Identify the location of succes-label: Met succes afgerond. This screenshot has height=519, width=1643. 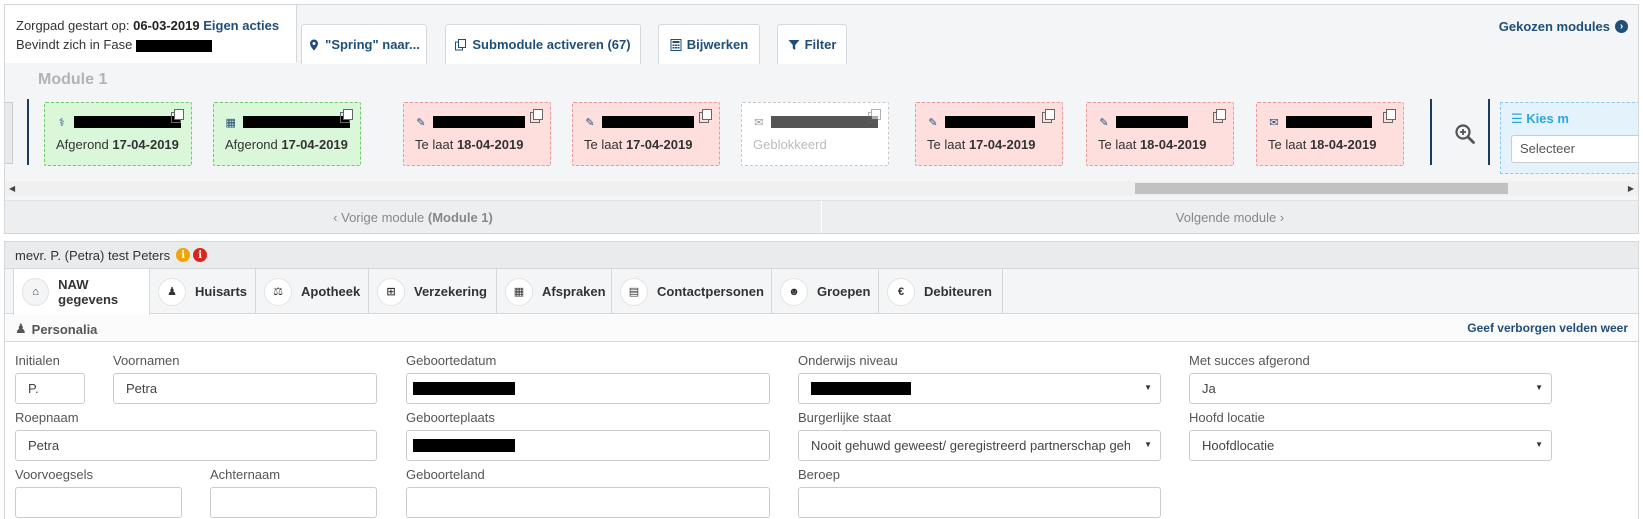
(1249, 360).